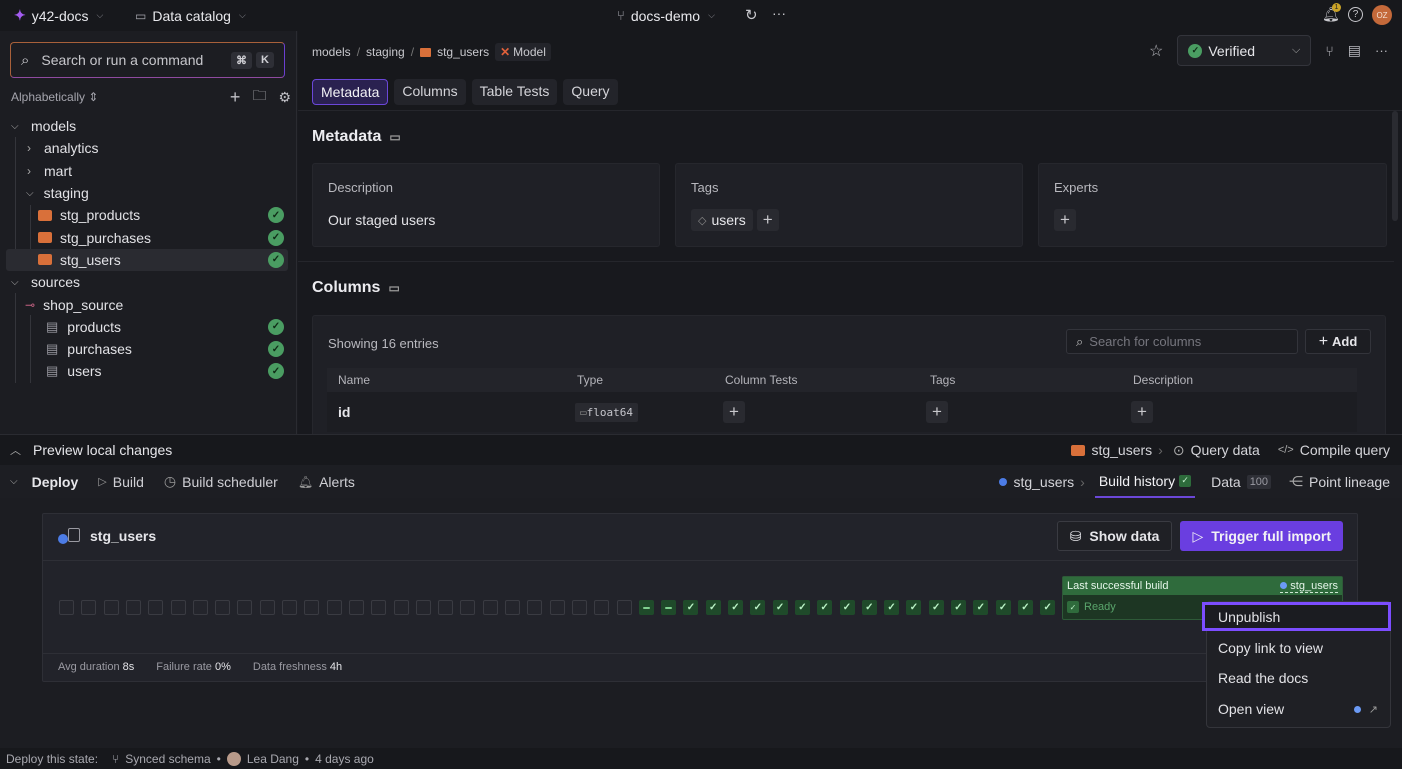 Image resolution: width=1402 pixels, height=769 pixels. What do you see at coordinates (1309, 586) in the screenshot?
I see `tooltip-asset-link: stg_users` at bounding box center [1309, 586].